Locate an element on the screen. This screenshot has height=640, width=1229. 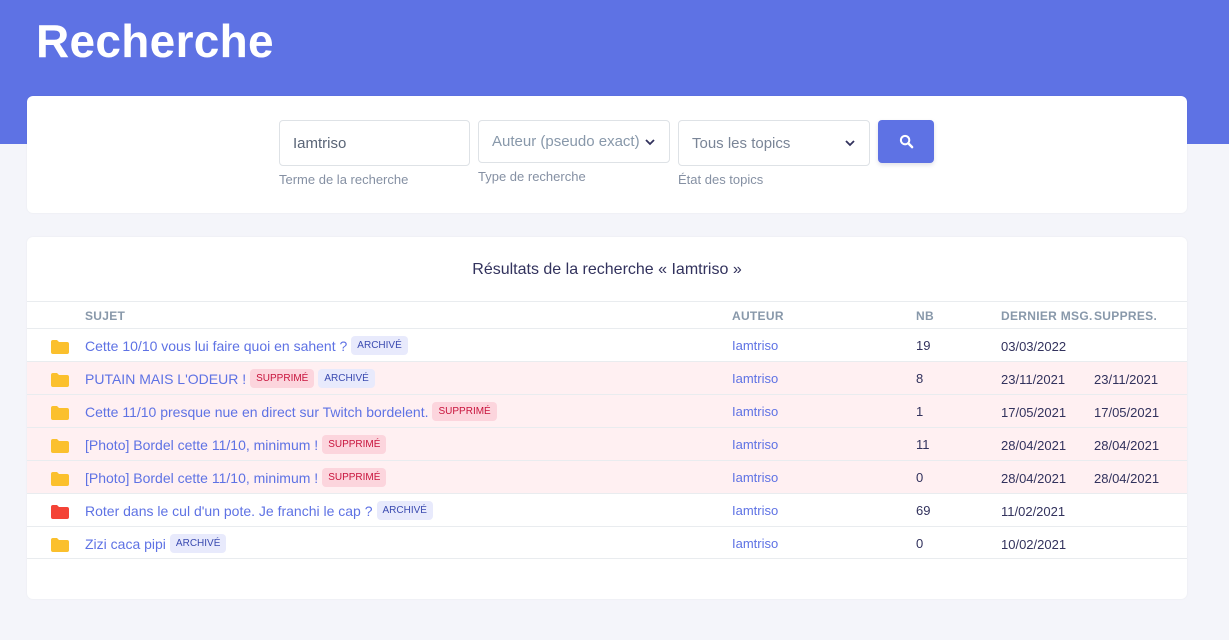
results-table-header: SUJET AUTEUR NB DERNIER MSG. SUPPRES. is located at coordinates (607, 314).